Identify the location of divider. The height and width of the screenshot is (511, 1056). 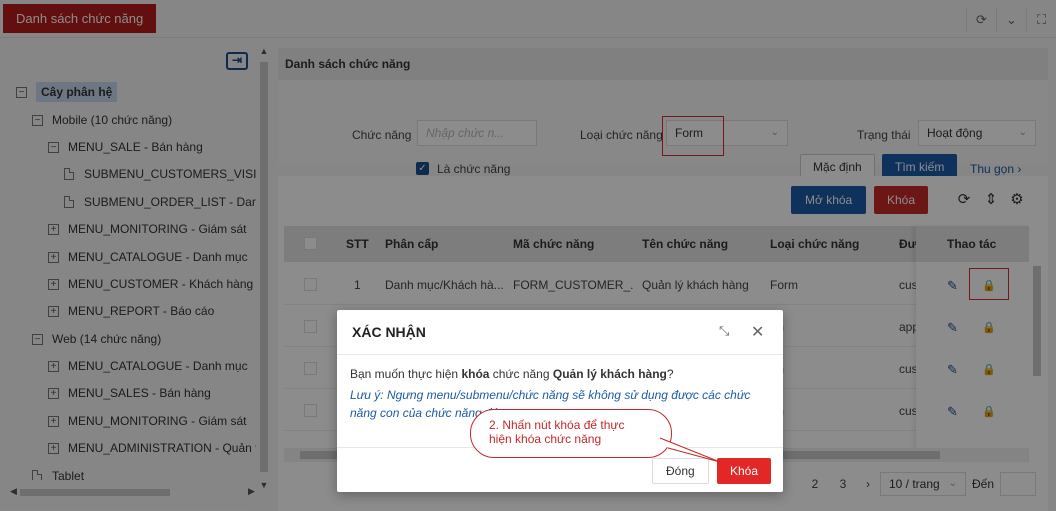
(560, 354).